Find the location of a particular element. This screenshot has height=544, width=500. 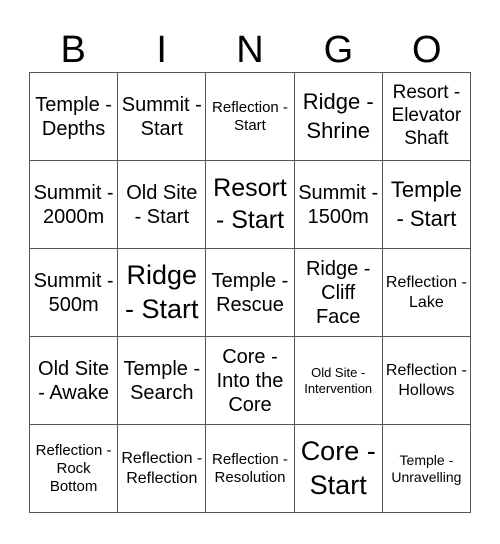

bingo-cell: Temple - Start is located at coordinates (426, 205).